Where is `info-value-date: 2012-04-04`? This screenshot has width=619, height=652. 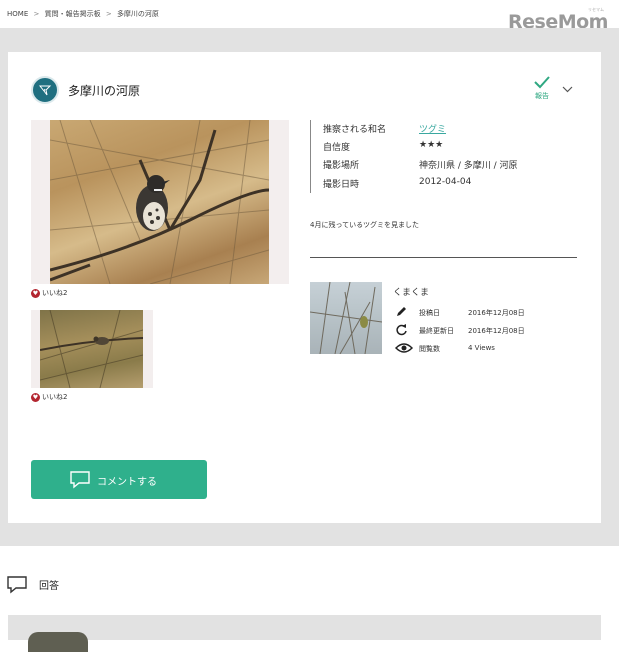 info-value-date: 2012-04-04 is located at coordinates (445, 182).